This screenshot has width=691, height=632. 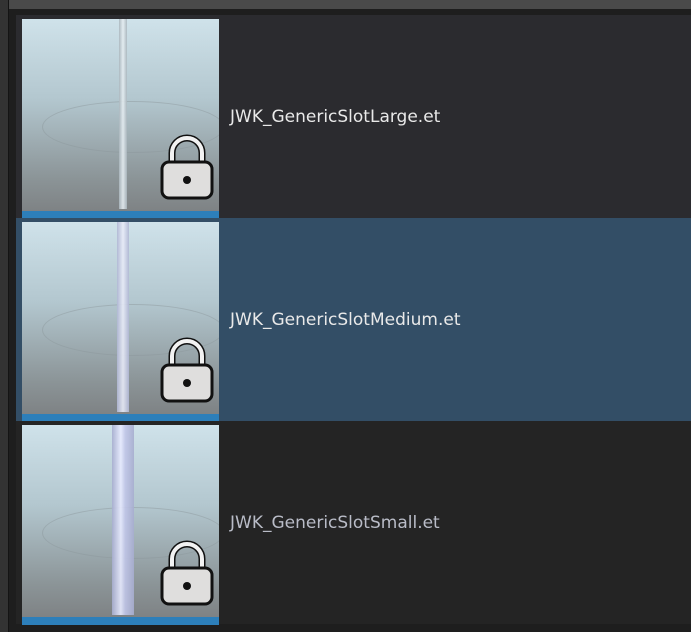 What do you see at coordinates (345, 319) in the screenshot?
I see `asset-name: JWK_GenericSlotMedium.et` at bounding box center [345, 319].